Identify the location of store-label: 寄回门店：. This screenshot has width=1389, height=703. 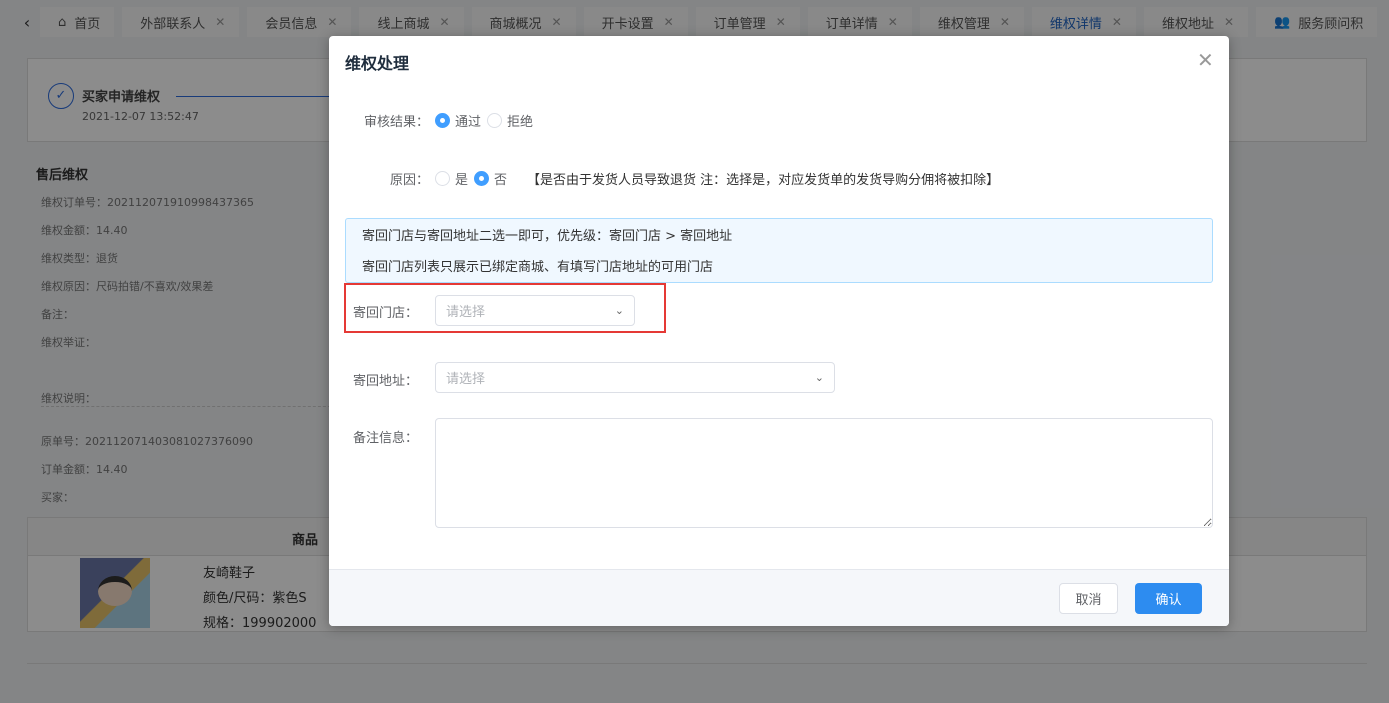
(386, 313).